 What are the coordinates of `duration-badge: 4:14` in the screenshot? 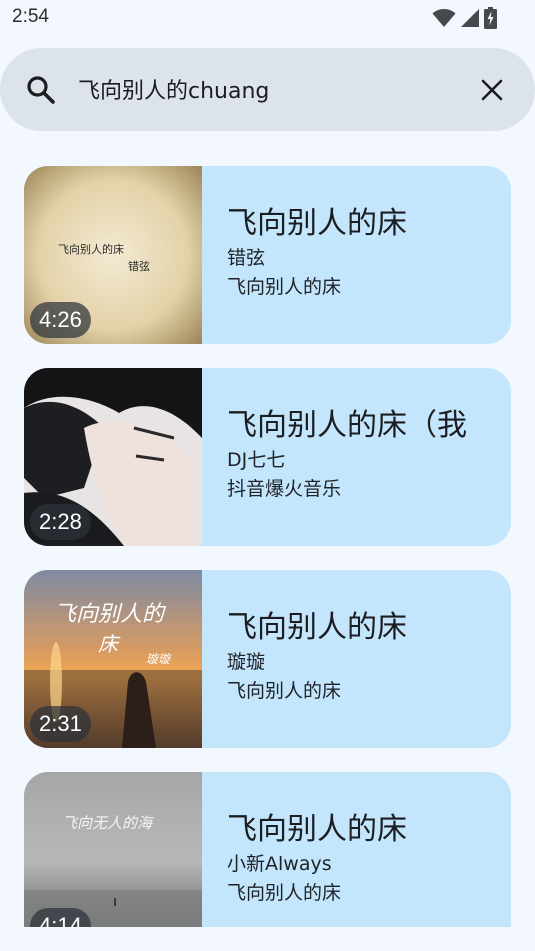 It's located at (60, 917).